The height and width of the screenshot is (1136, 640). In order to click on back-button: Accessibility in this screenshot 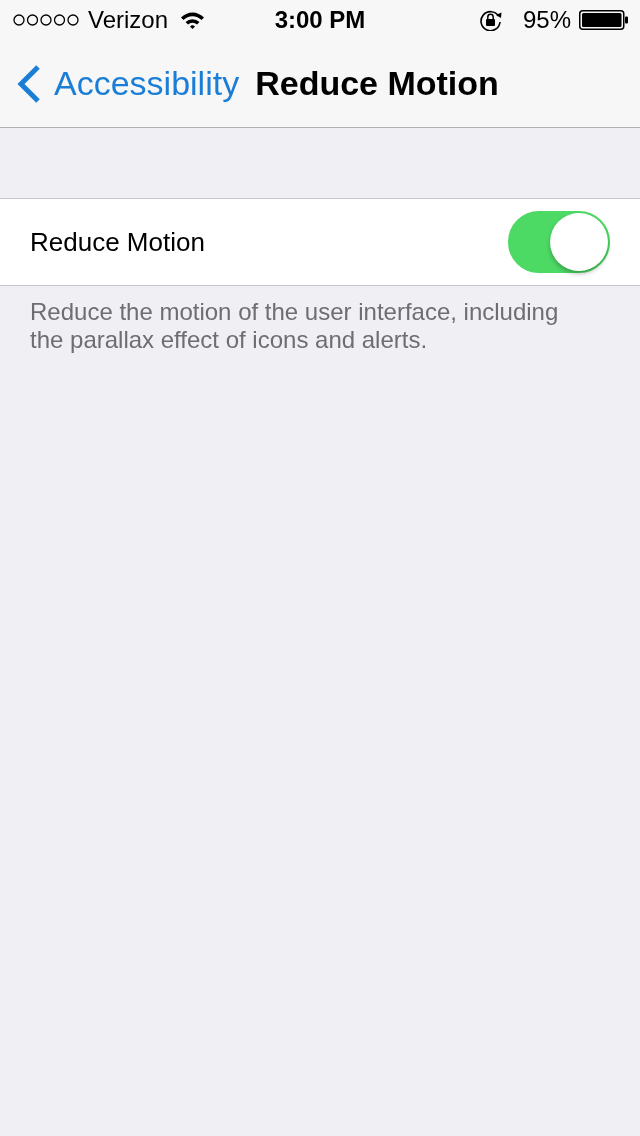, I will do `click(128, 83)`.